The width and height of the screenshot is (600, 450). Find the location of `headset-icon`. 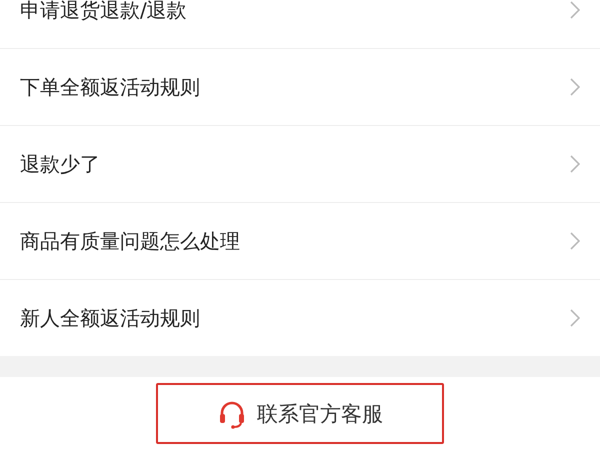

headset-icon is located at coordinates (232, 413).